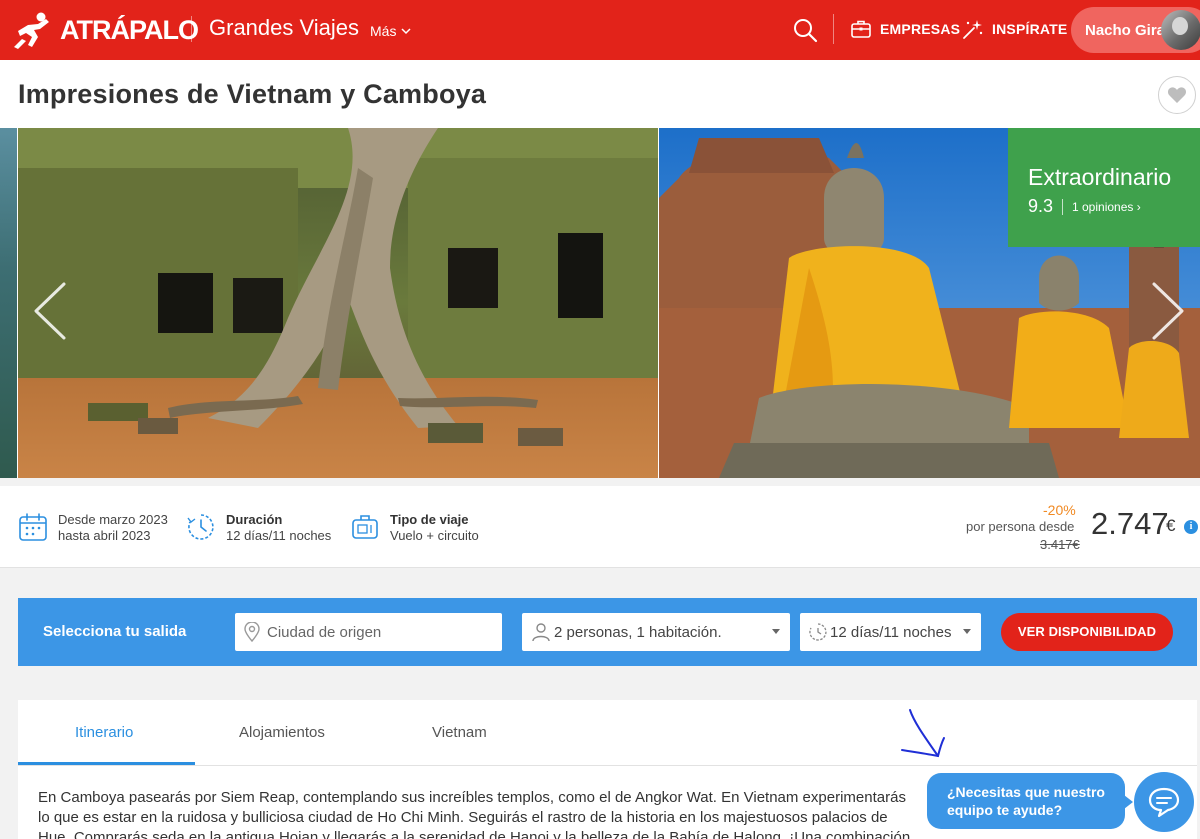  Describe the element at coordinates (50, 311) in the screenshot. I see `previous-arrow-icon` at that location.